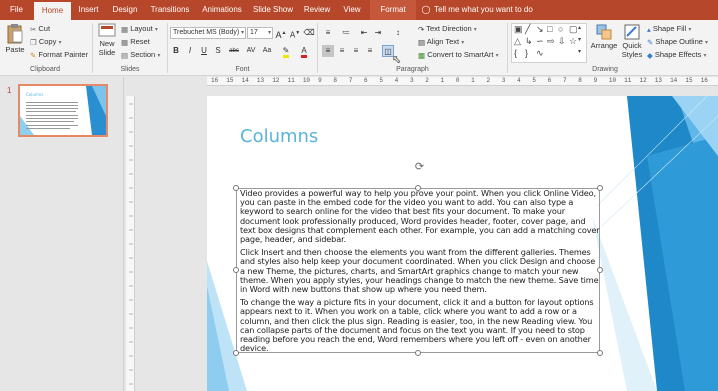 The height and width of the screenshot is (391, 718). I want to click on text-direction-button: ↷ Text Direction ▾, so click(447, 29).